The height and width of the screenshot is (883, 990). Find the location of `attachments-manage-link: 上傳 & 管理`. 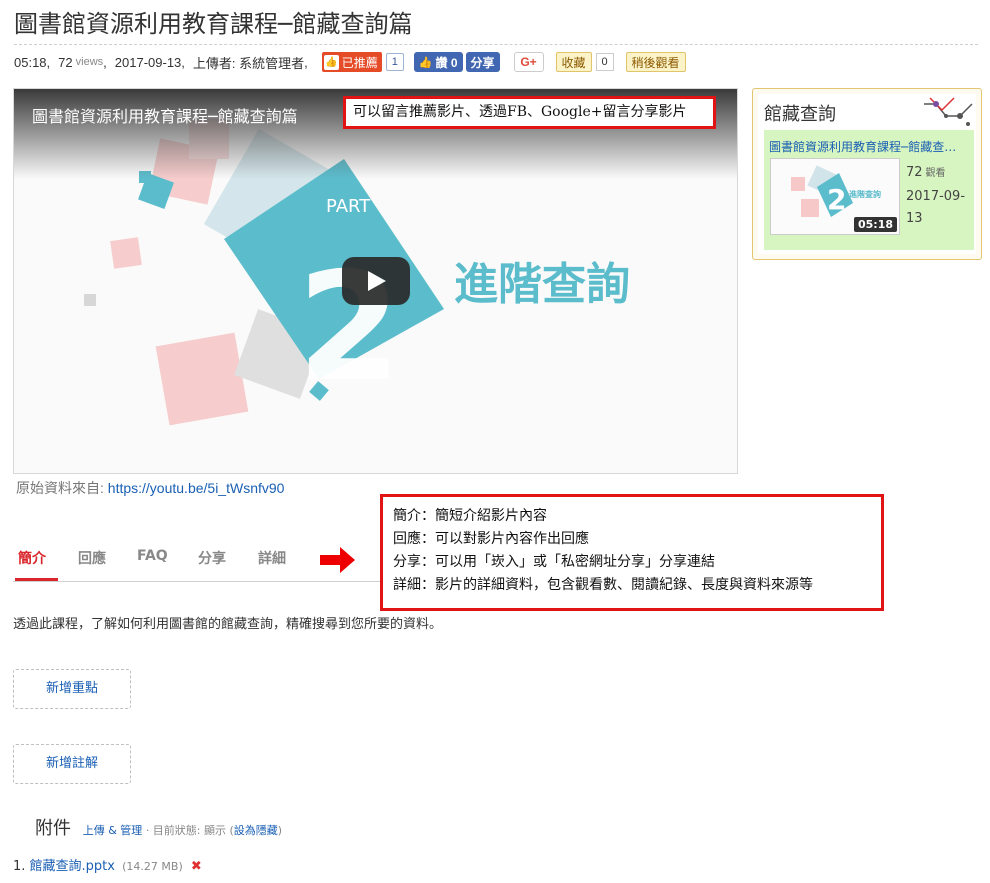

attachments-manage-link: 上傳 & 管理 is located at coordinates (113, 830).